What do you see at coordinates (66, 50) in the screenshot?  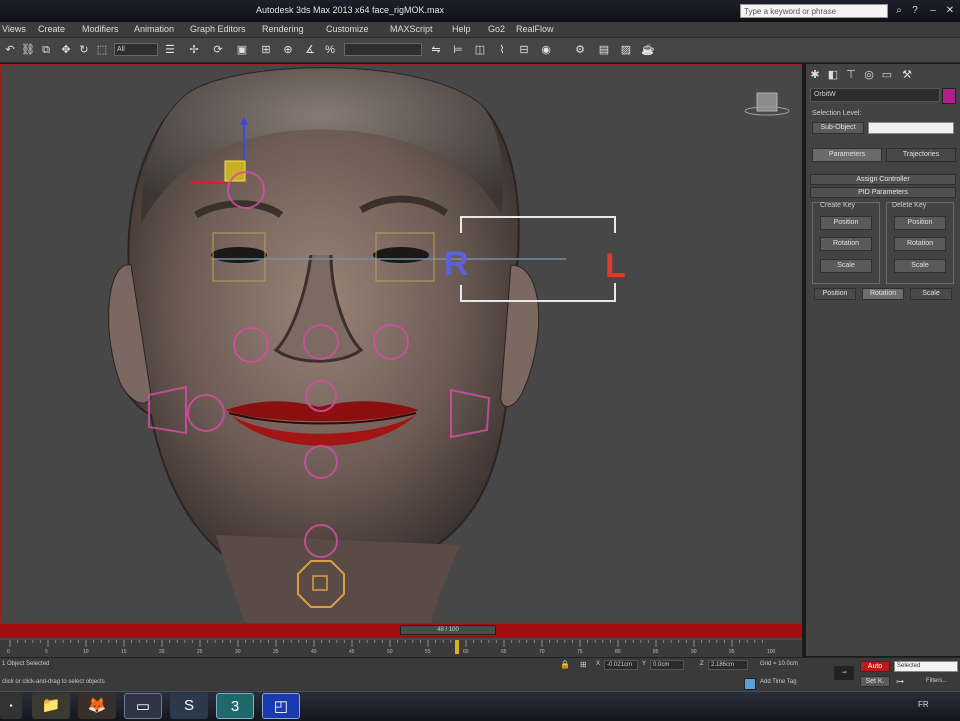 I see `move-icon: ✥` at bounding box center [66, 50].